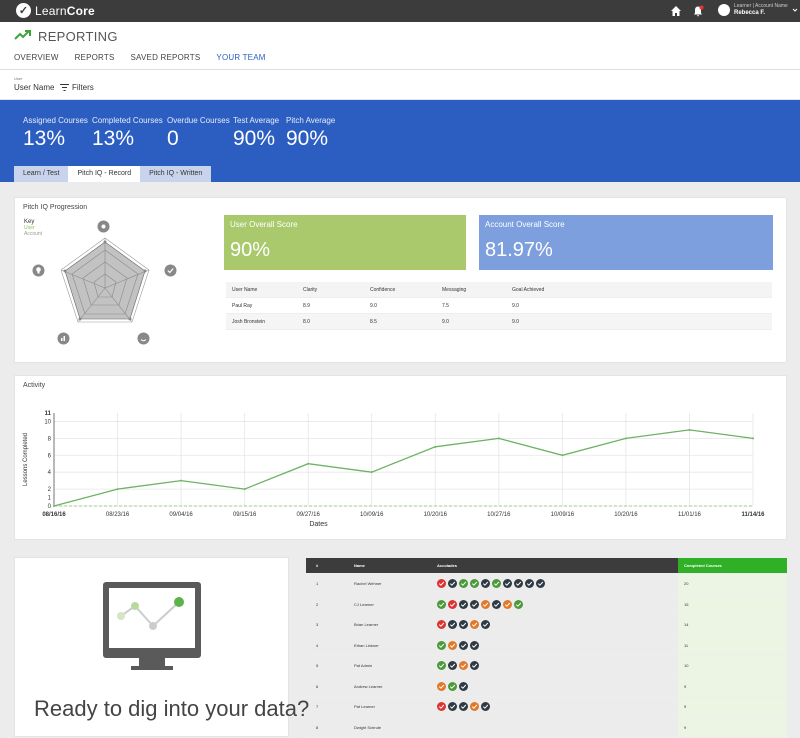 The height and width of the screenshot is (738, 800). What do you see at coordinates (403, 468) in the screenshot?
I see `series-line` at bounding box center [403, 468].